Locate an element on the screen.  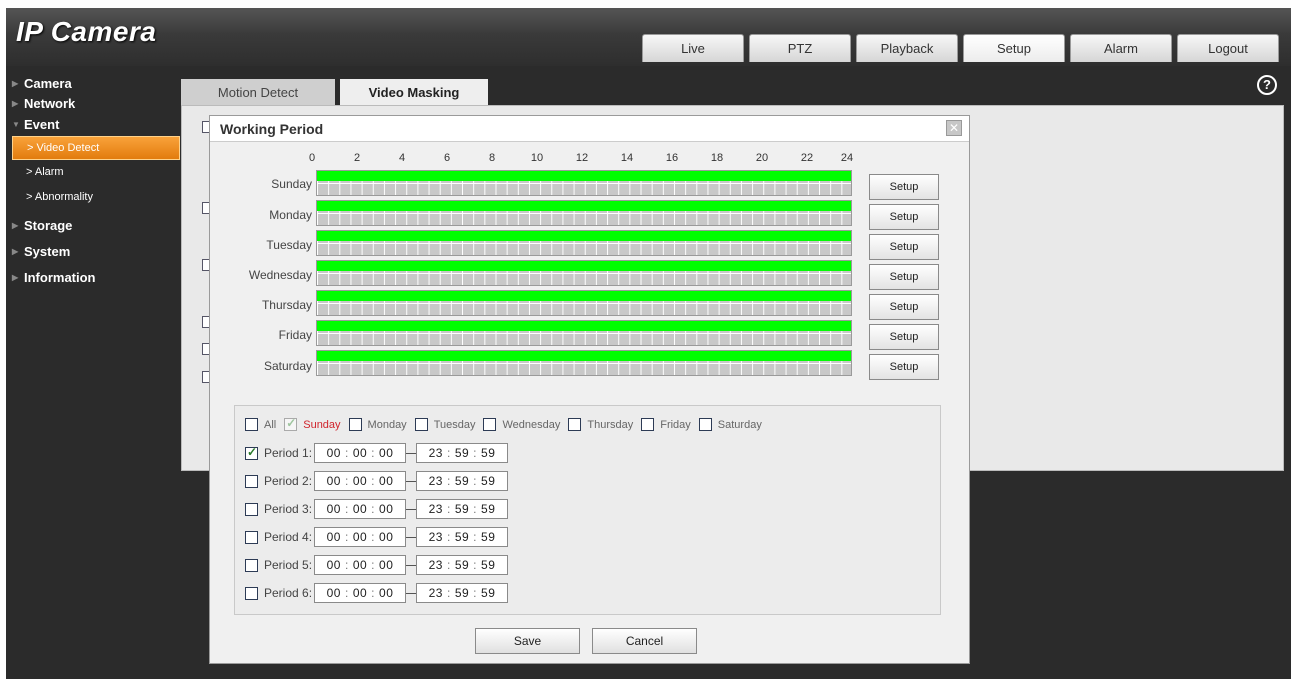
hour-label: 0 is located at coordinates (312, 158).